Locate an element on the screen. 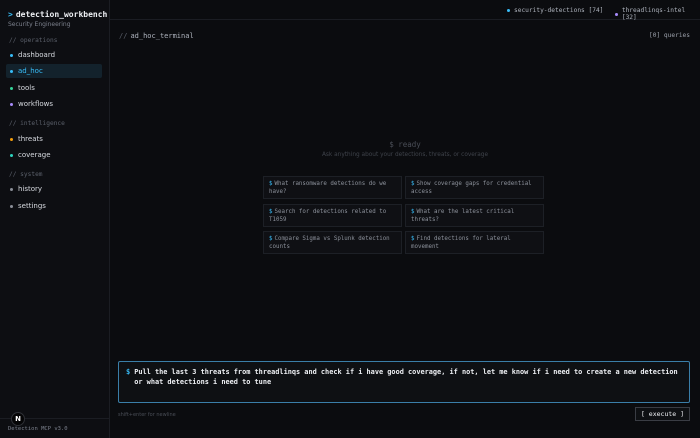 Image resolution: width=700 pixels, height=438 pixels. sidebar-item-label: history is located at coordinates (30, 189).